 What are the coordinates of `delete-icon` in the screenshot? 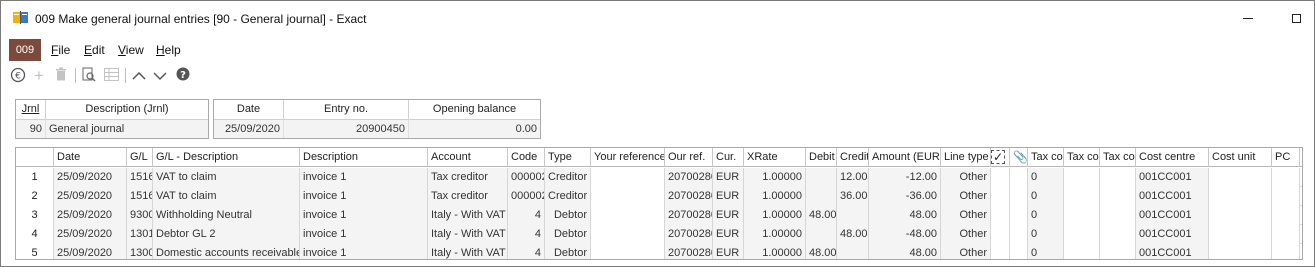 It's located at (61, 76).